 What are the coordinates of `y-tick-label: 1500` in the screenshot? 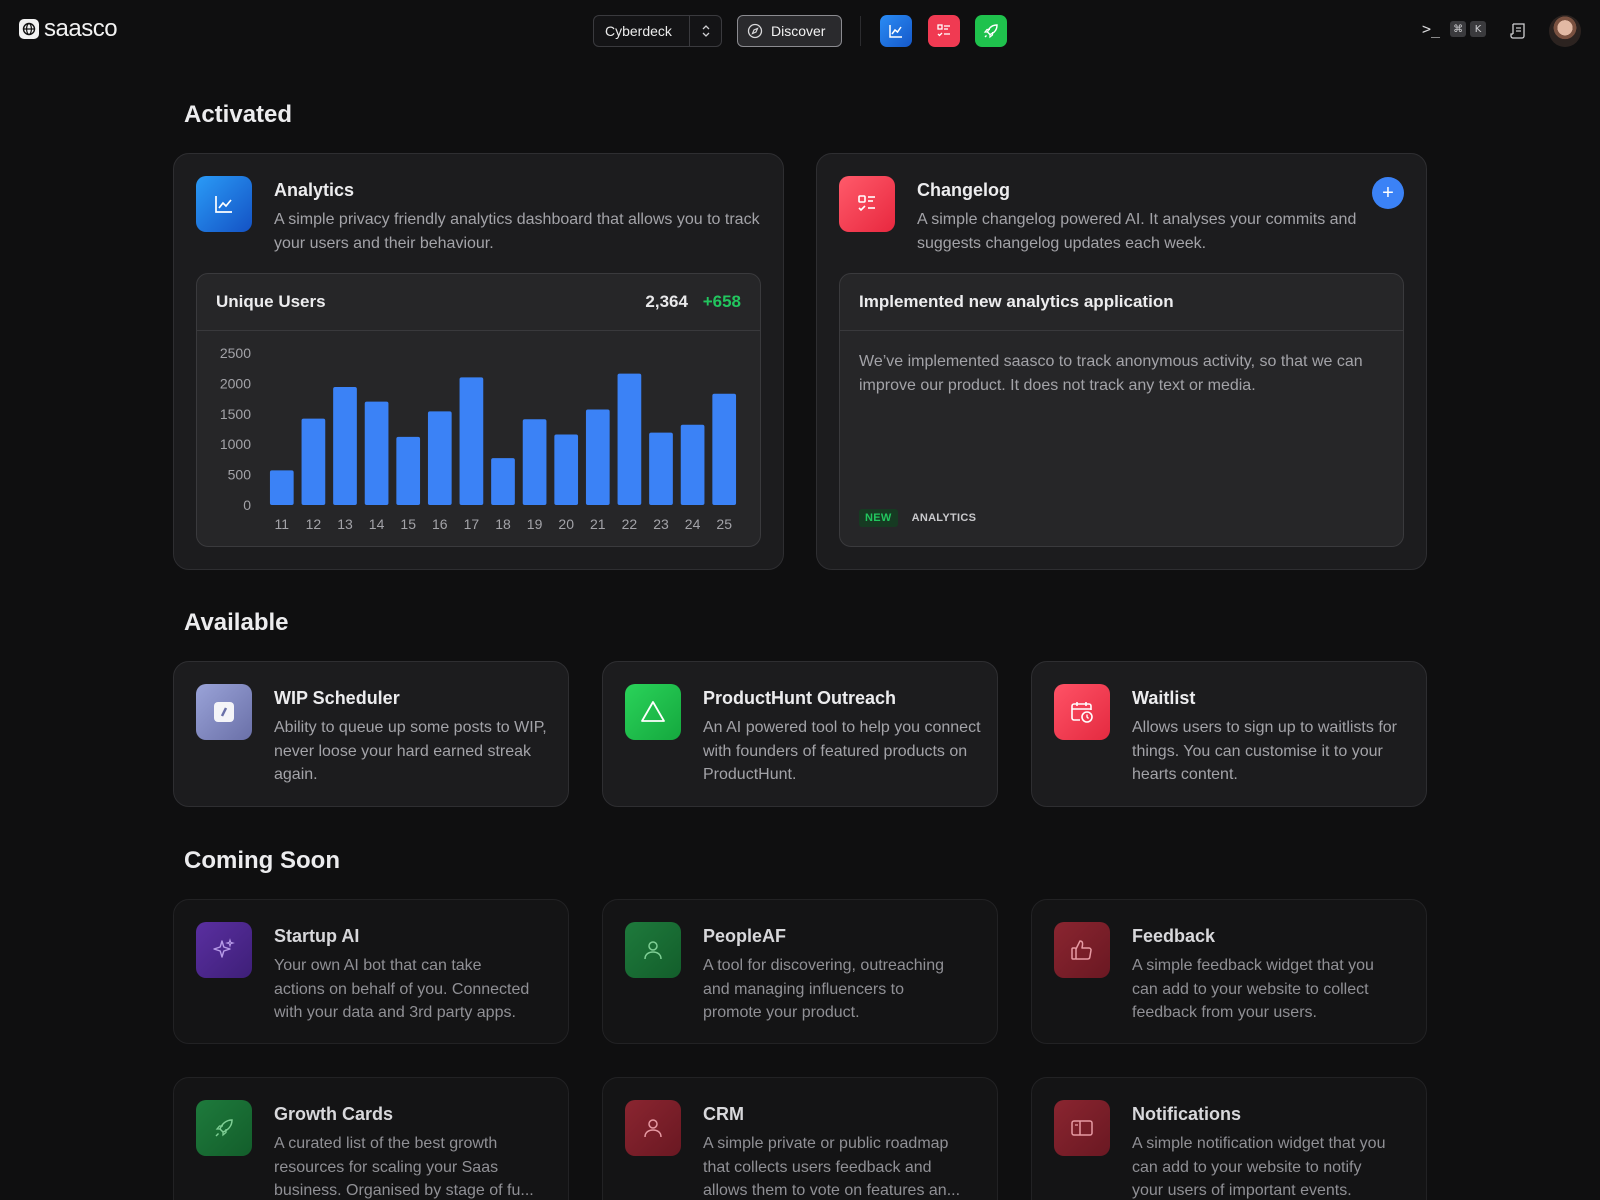 It's located at (235, 414).